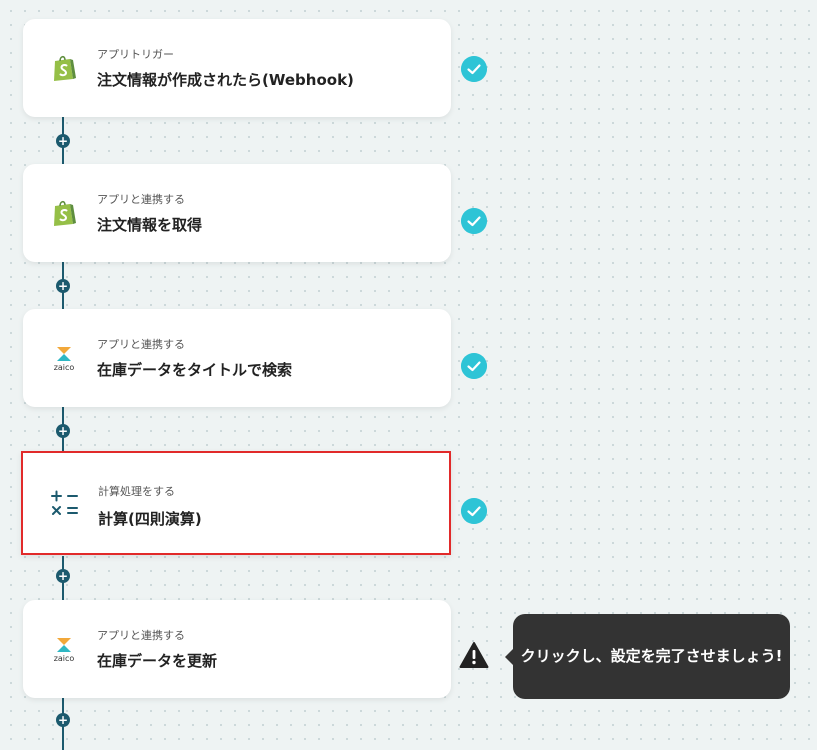 The image size is (817, 750). What do you see at coordinates (157, 661) in the screenshot?
I see `step-title: 在庫データを更新` at bounding box center [157, 661].